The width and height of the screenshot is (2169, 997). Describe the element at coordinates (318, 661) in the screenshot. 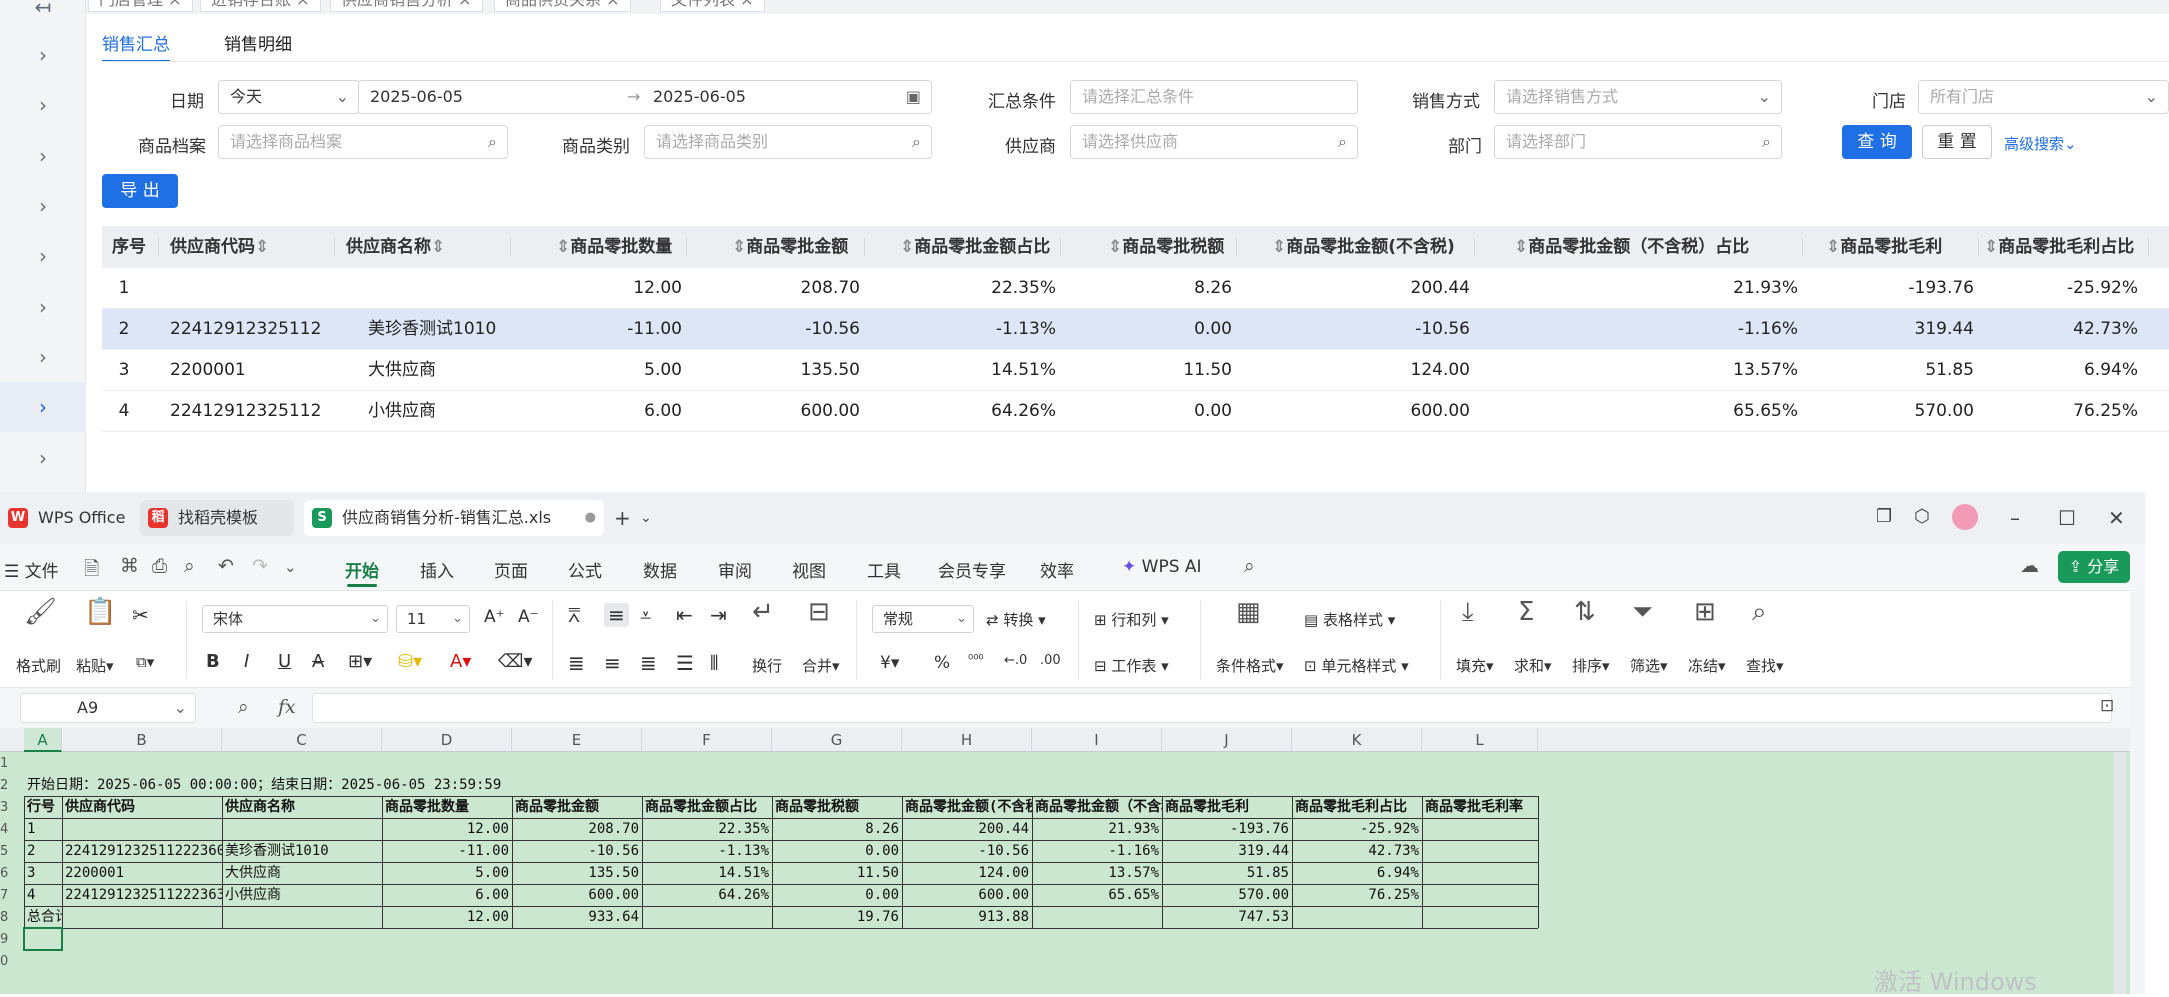

I see `strikethrough-icon: A` at that location.